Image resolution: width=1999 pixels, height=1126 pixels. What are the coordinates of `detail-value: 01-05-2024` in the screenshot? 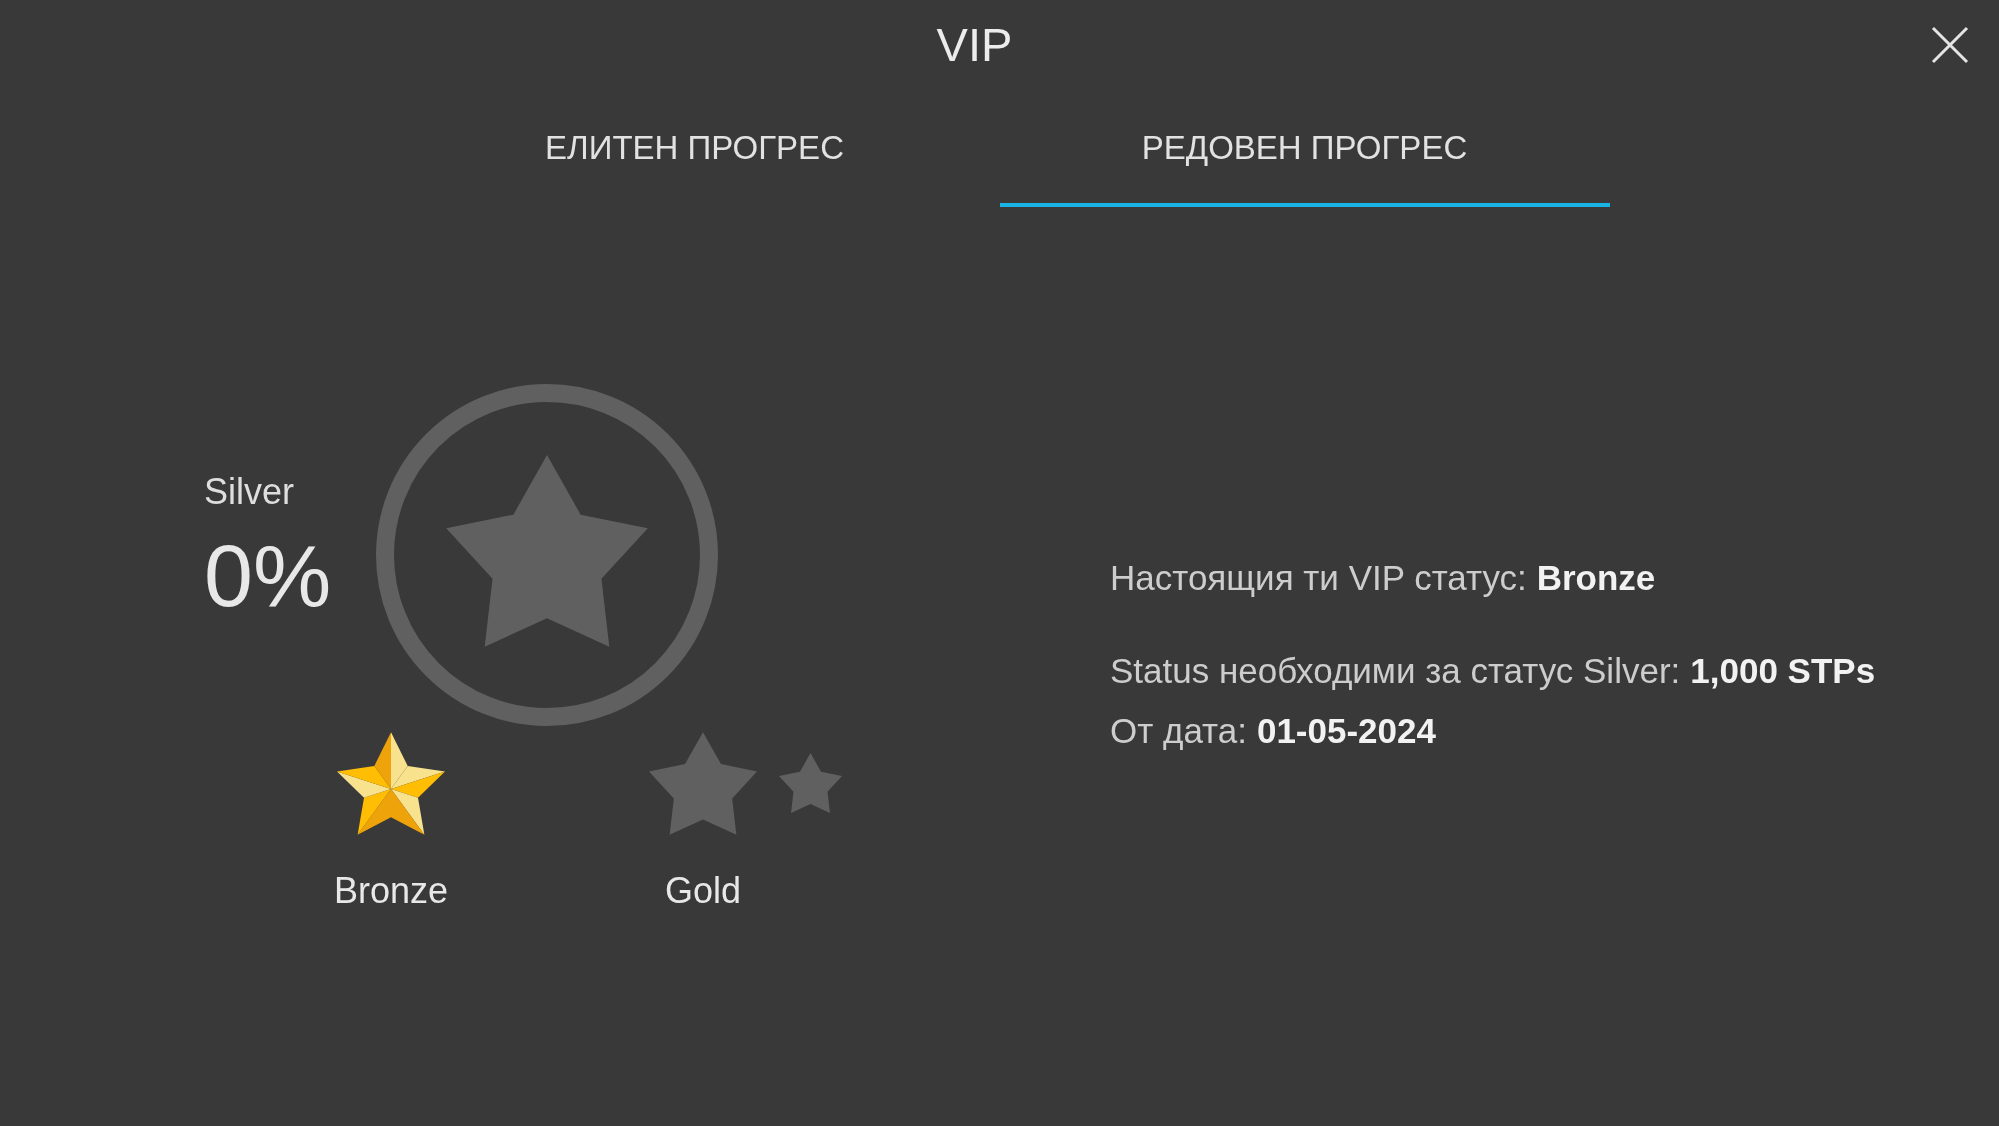 It's located at (1346, 731).